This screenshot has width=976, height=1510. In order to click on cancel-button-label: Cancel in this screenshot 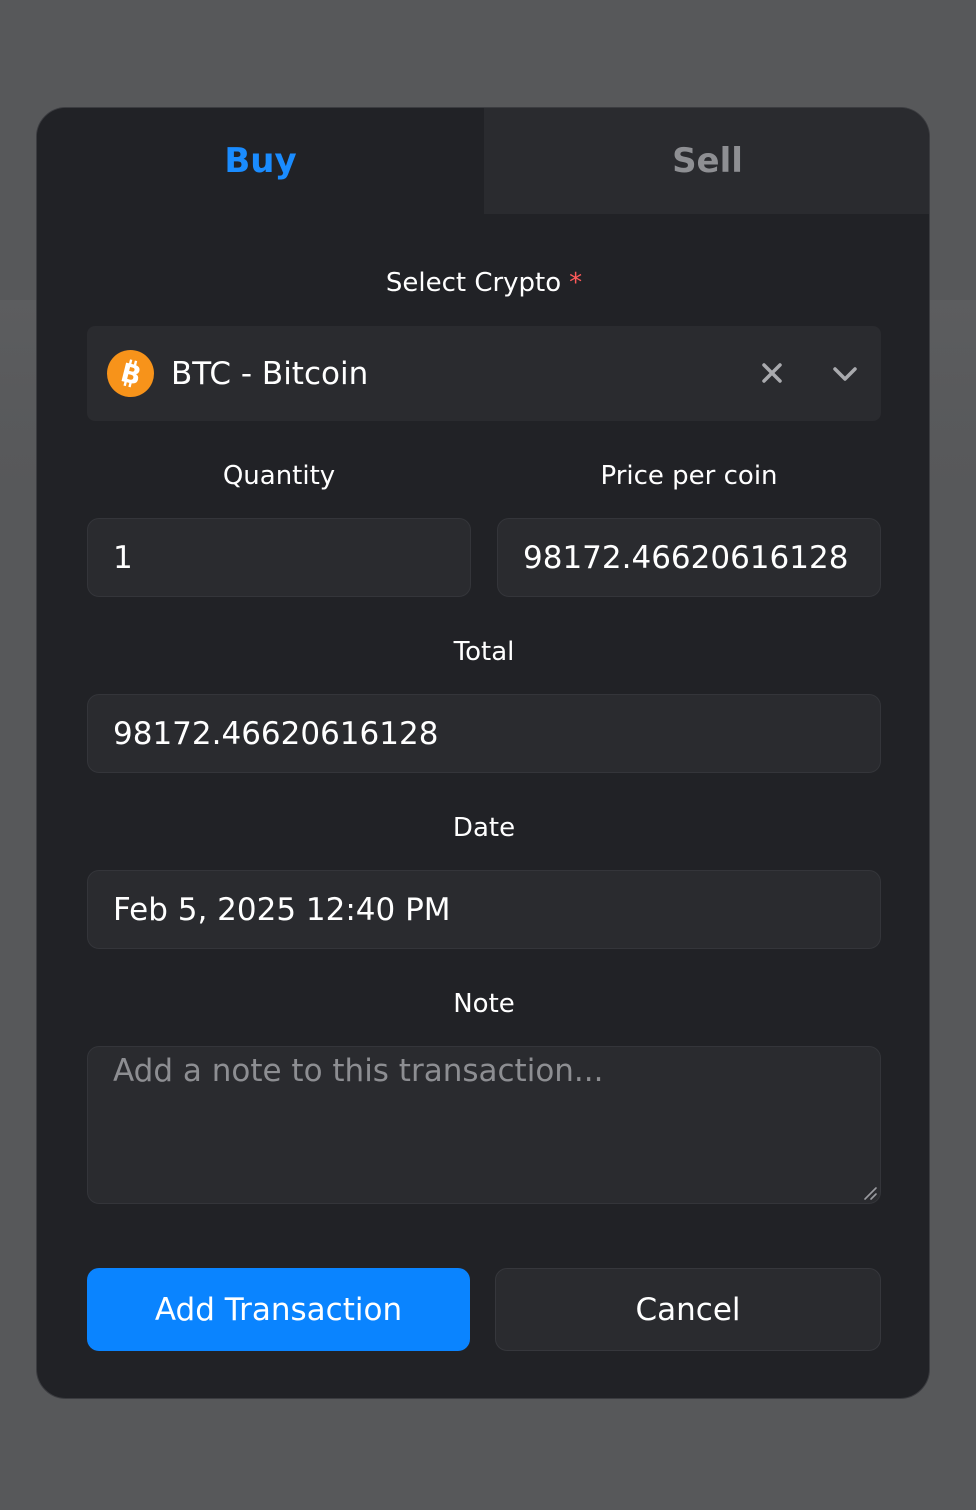, I will do `click(688, 1309)`.